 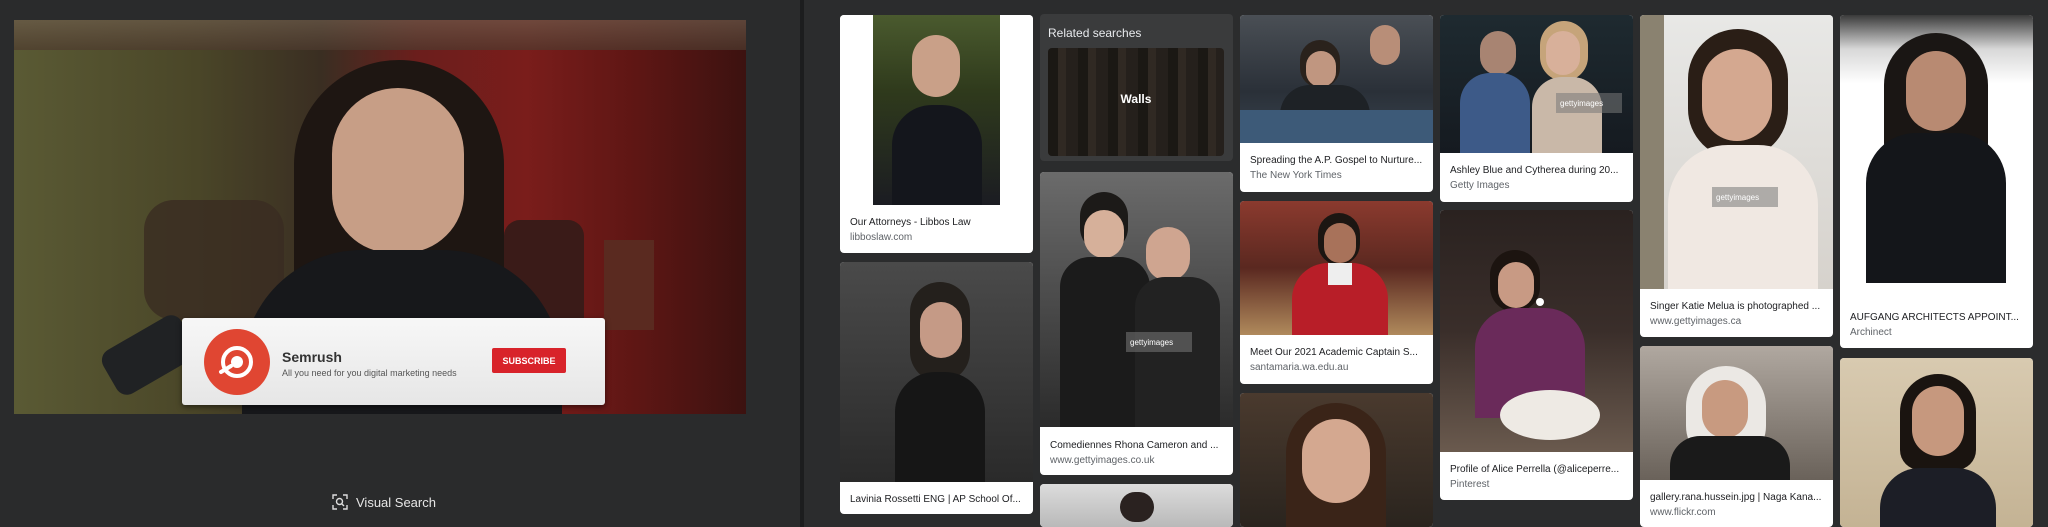 I want to click on result-source: Pinterest, so click(x=1470, y=484).